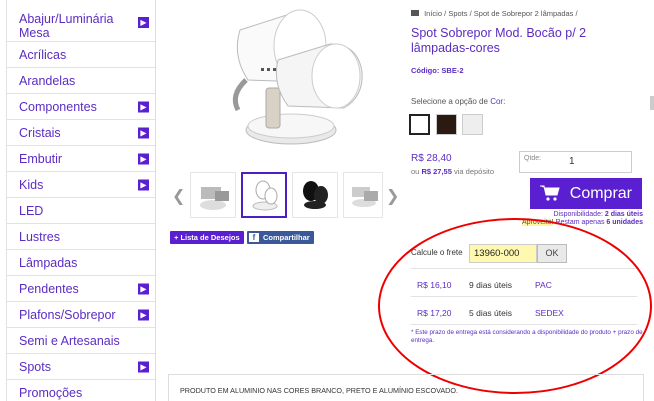 This screenshot has width=654, height=401. I want to click on code-value: SBE-2, so click(452, 70).